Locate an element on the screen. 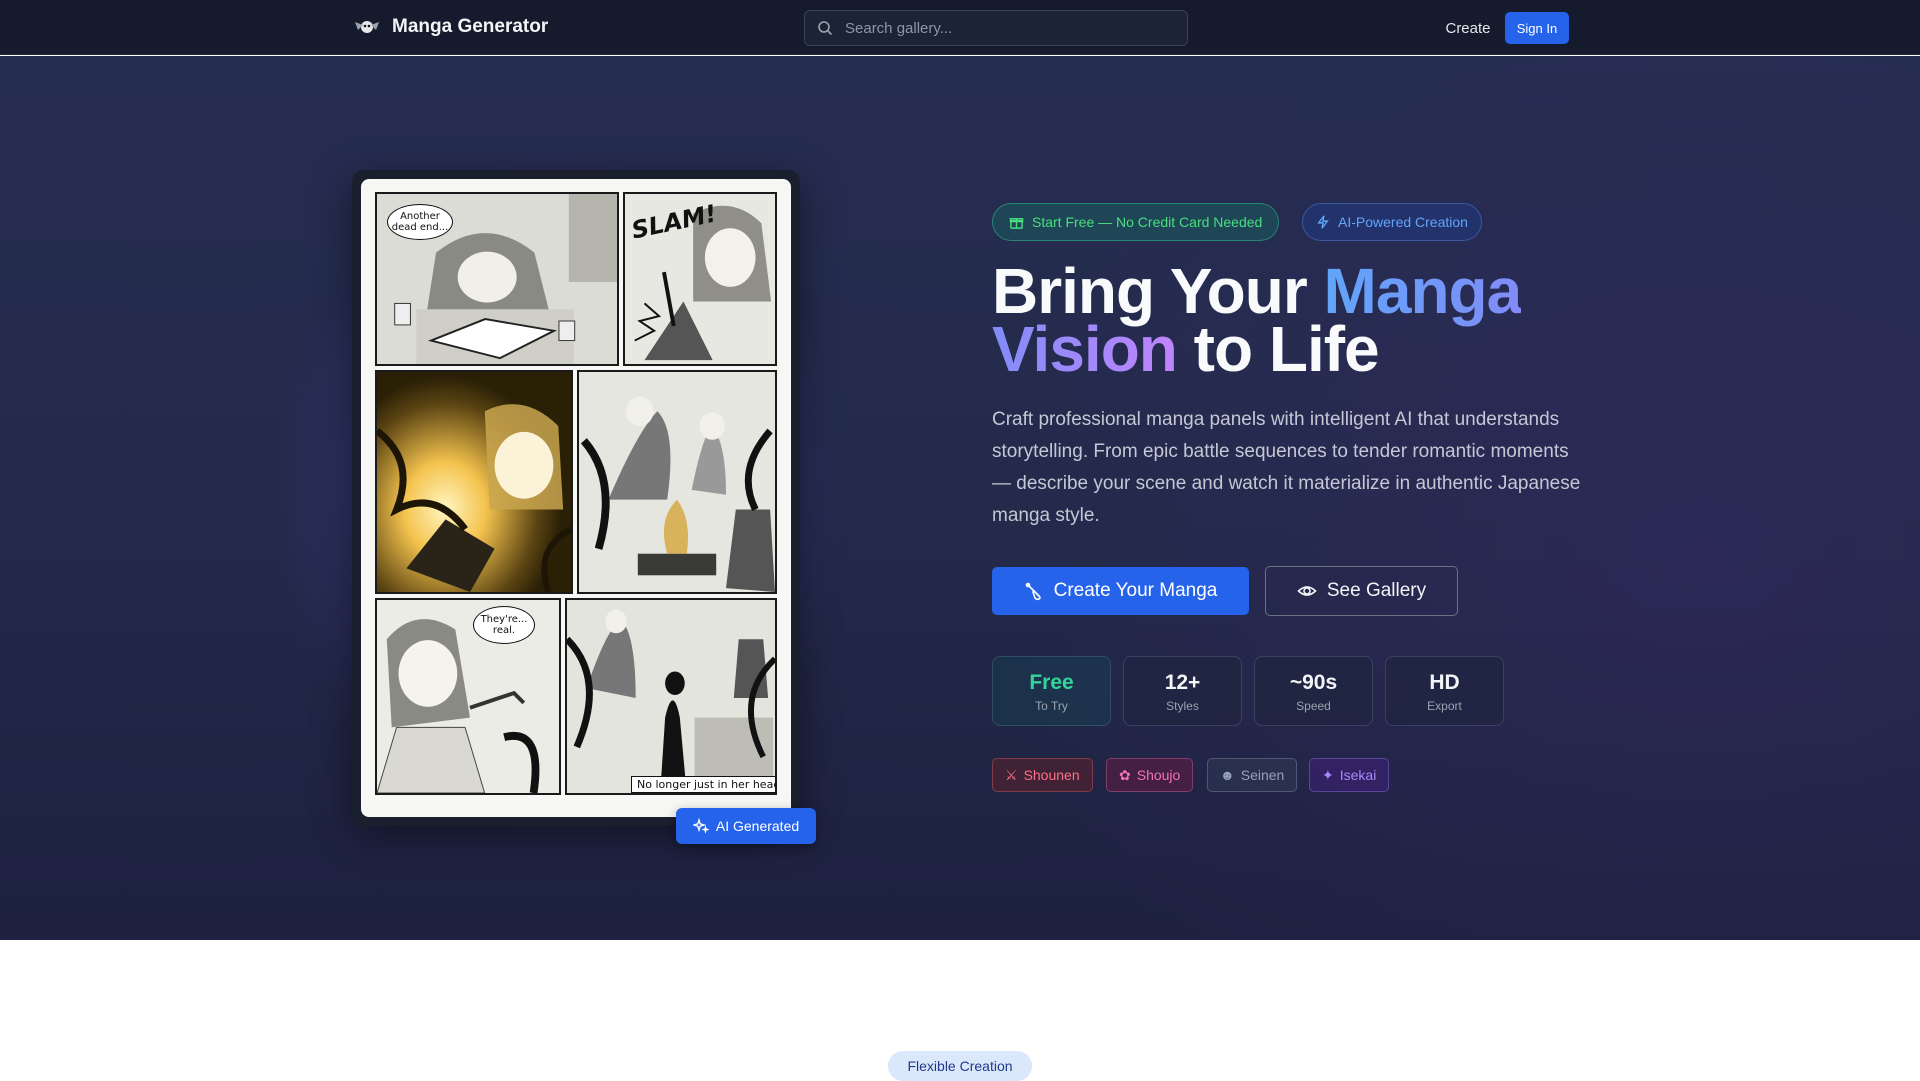 The width and height of the screenshot is (1920, 1081). genre-tag-label: Shoujo is located at coordinates (1158, 775).